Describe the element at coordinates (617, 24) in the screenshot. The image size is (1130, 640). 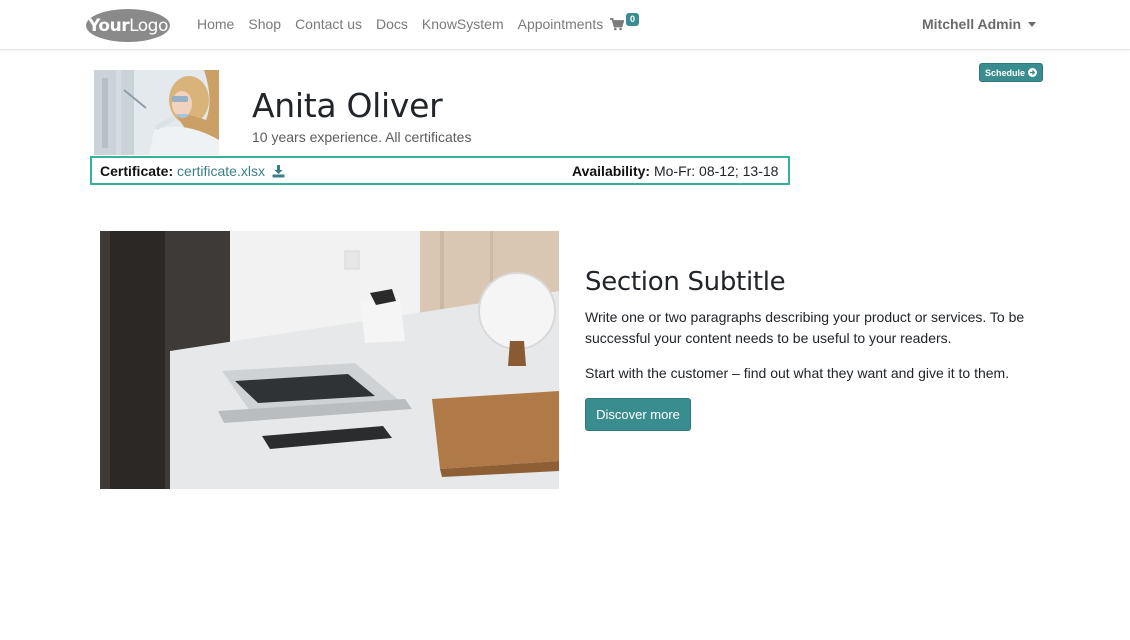
I see `cart-icon` at that location.